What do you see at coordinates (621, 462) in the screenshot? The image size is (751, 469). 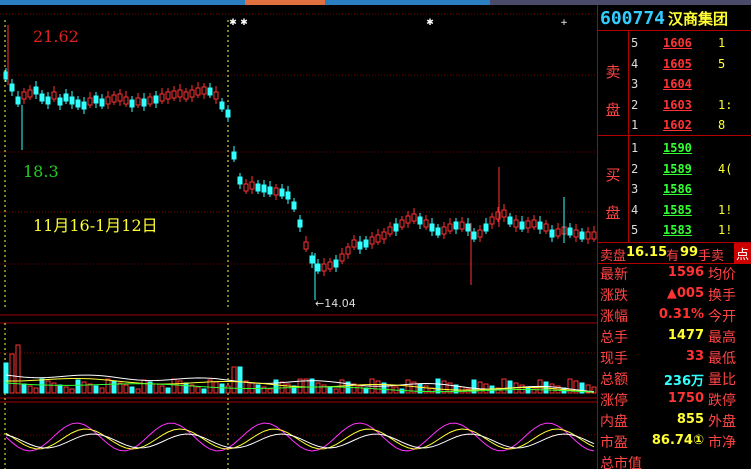 I see `quote-key: 总市值` at bounding box center [621, 462].